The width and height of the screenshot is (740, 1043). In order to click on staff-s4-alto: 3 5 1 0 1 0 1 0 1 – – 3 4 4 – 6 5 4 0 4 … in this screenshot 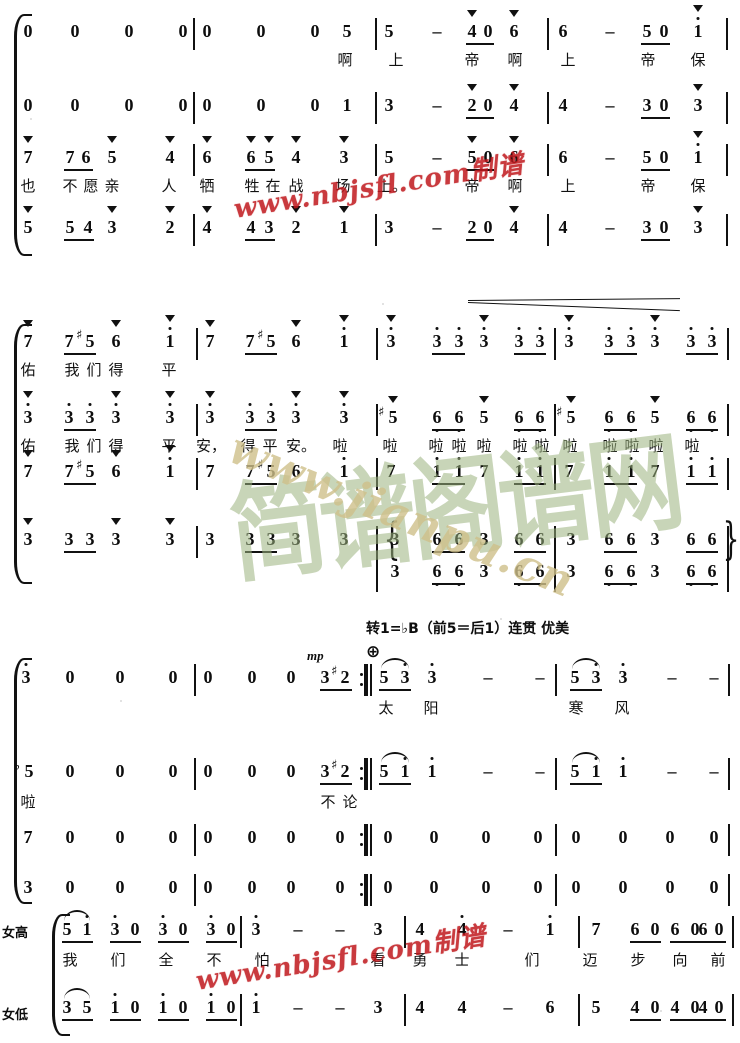, I will do `click(370, 1010)`.